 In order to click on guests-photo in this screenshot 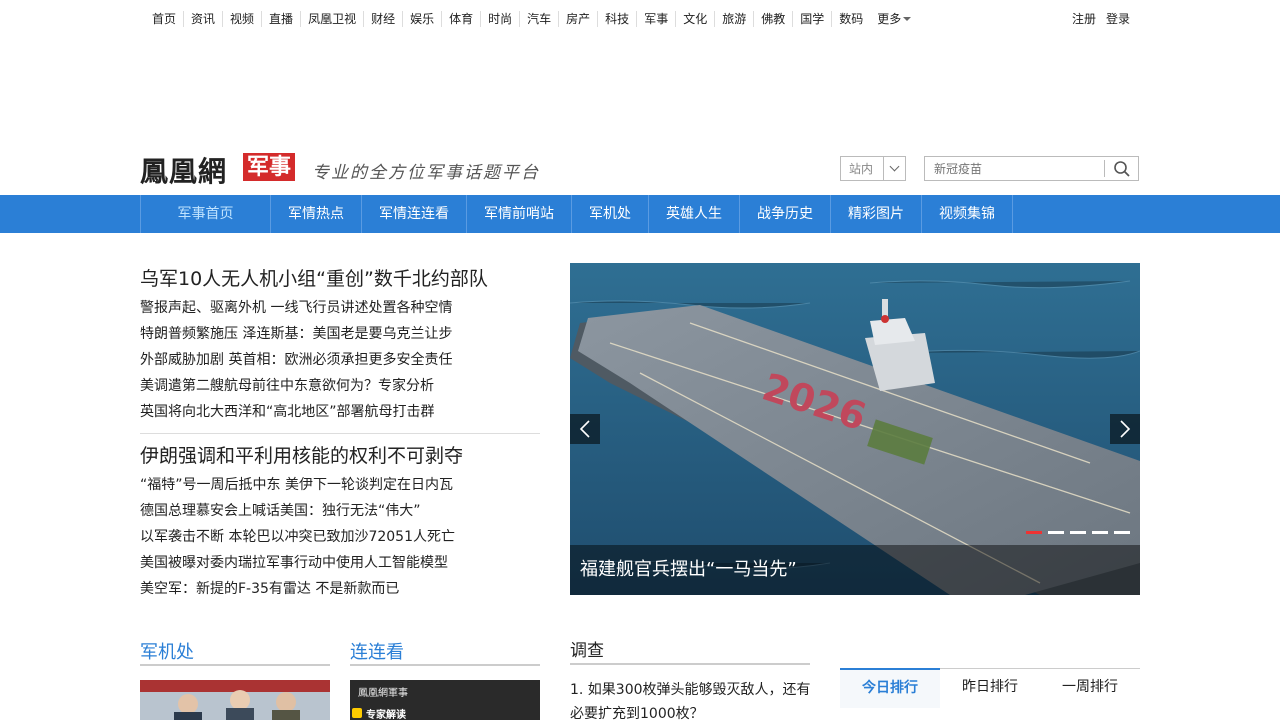, I will do `click(235, 700)`.